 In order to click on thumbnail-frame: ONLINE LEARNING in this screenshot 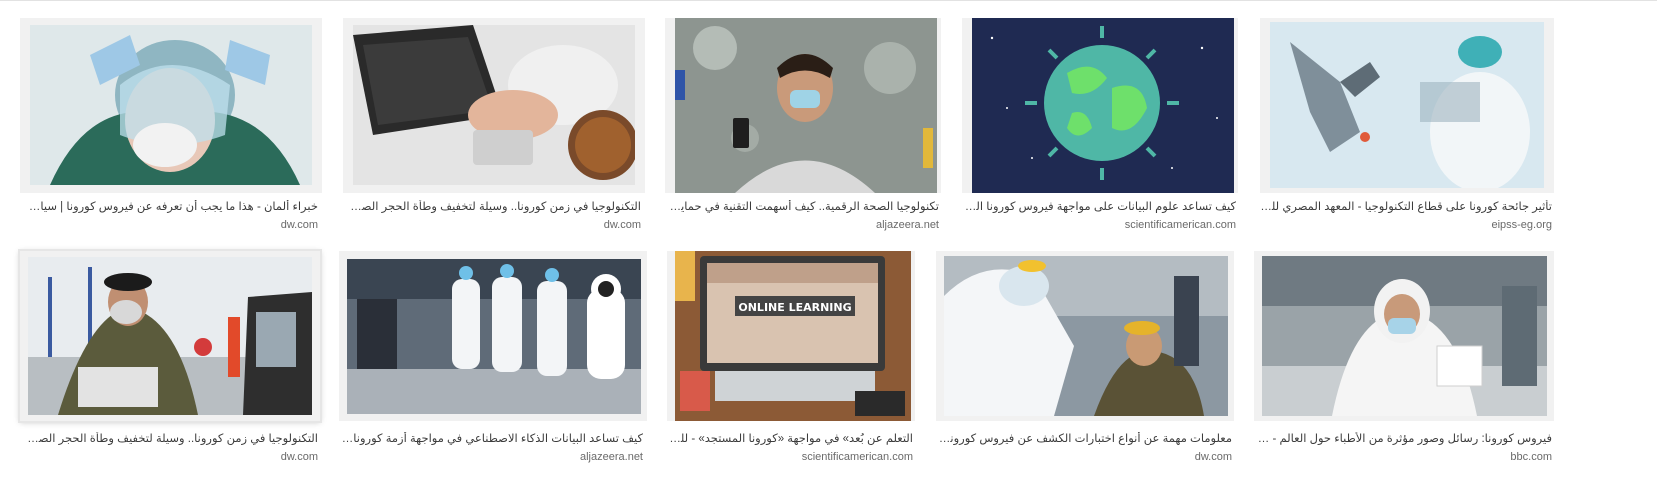, I will do `click(791, 336)`.